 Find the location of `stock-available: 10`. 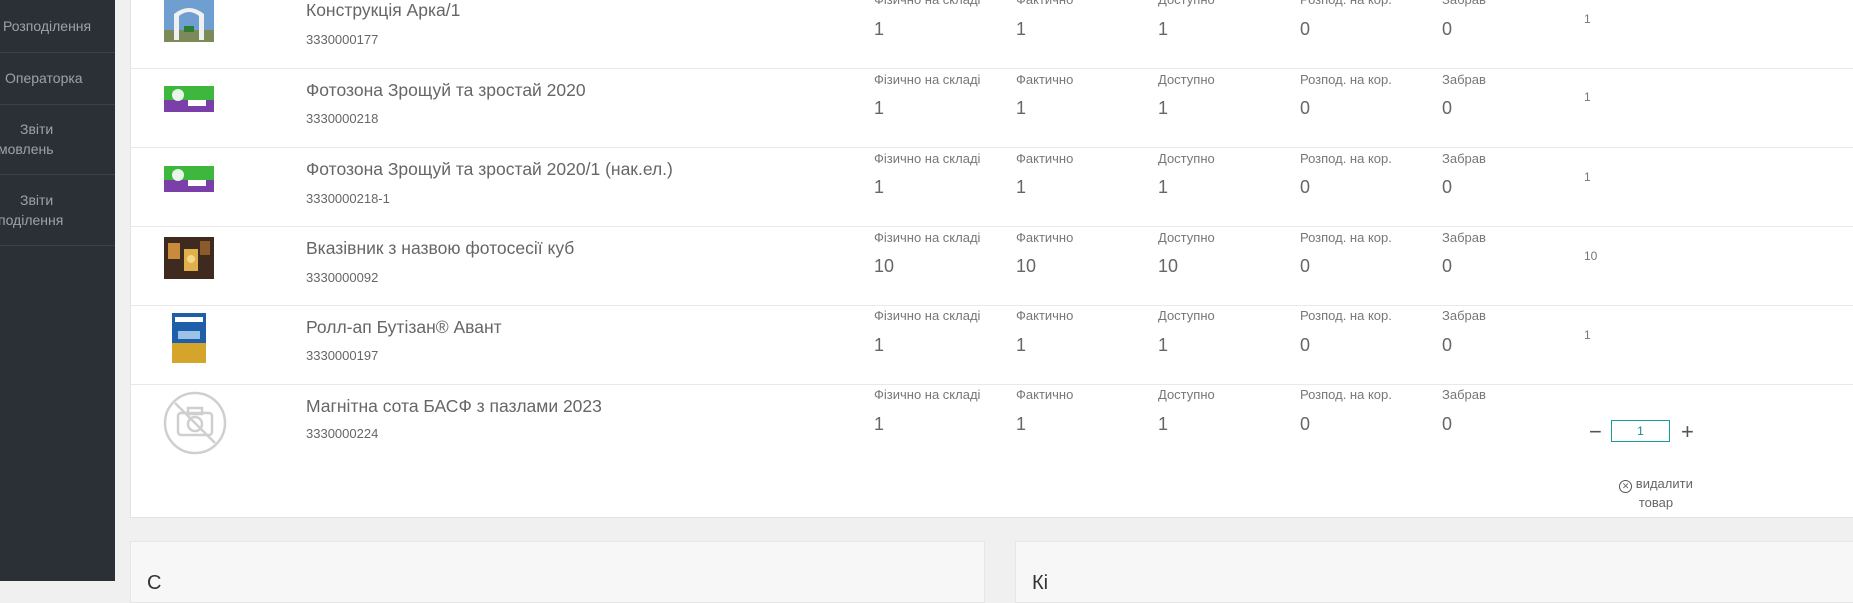

stock-available: 10 is located at coordinates (1168, 266).